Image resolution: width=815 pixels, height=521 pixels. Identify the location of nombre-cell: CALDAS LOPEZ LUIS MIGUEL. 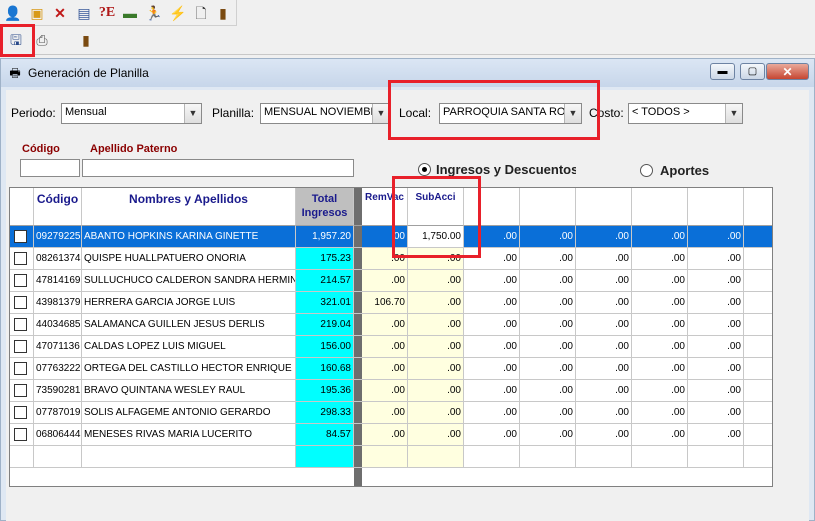
(189, 347).